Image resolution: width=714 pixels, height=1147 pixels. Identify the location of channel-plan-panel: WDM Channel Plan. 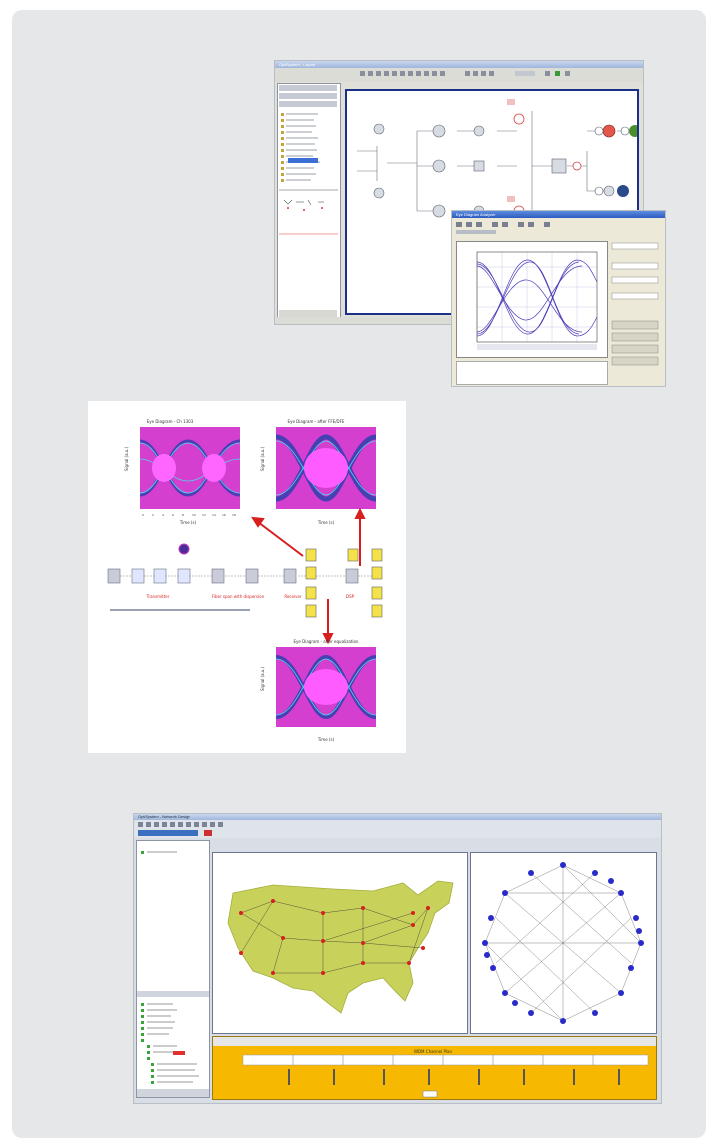
(434, 1068).